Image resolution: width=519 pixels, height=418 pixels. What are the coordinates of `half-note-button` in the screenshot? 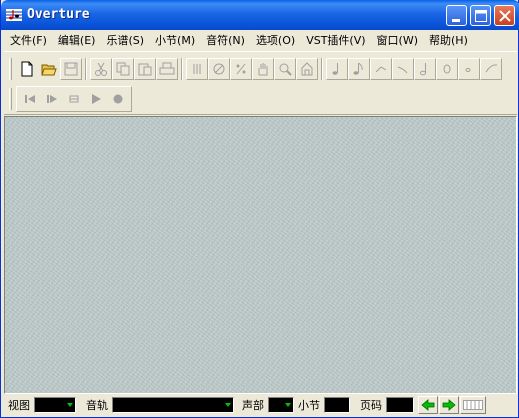 It's located at (425, 69).